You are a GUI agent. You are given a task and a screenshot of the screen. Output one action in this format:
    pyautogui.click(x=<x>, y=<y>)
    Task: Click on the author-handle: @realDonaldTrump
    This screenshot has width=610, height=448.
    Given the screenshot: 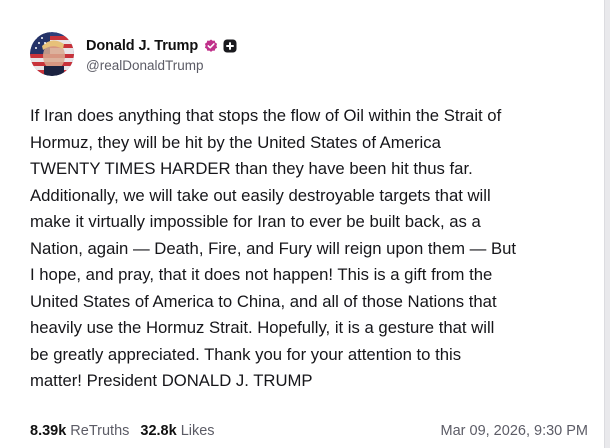 What is the action you would take?
    pyautogui.click(x=161, y=65)
    